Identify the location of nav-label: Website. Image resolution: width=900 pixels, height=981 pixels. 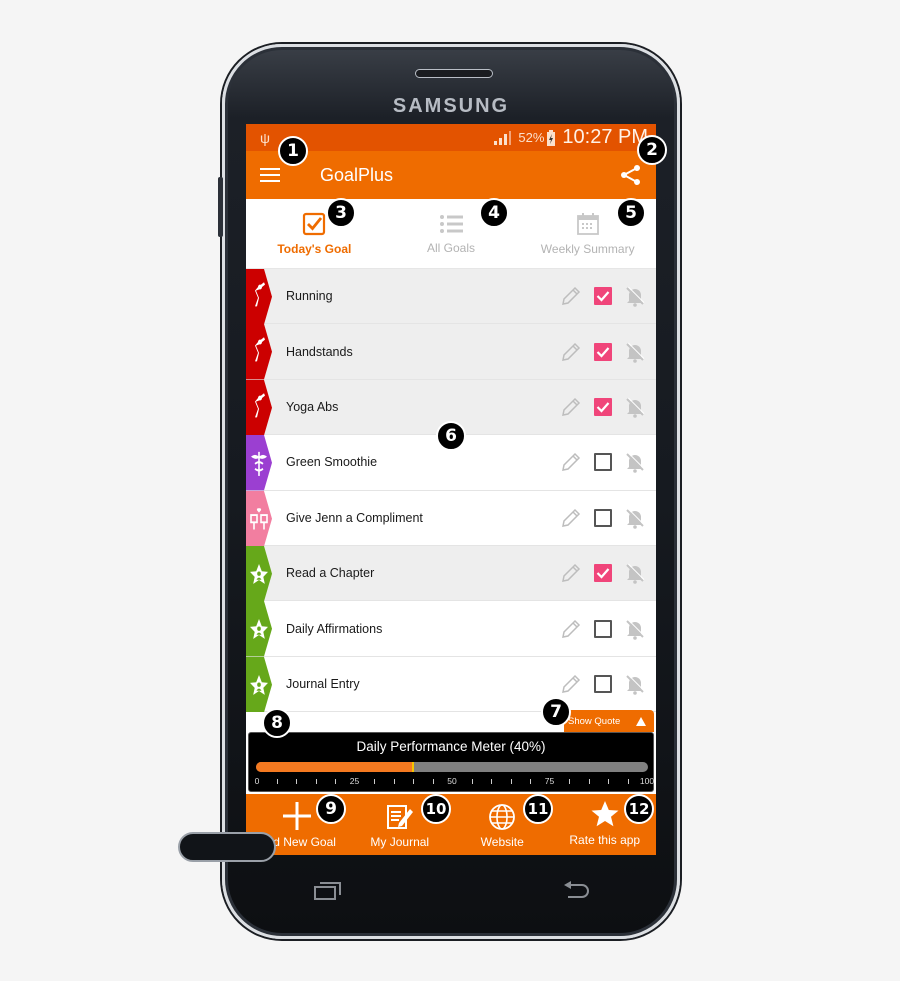
(502, 842).